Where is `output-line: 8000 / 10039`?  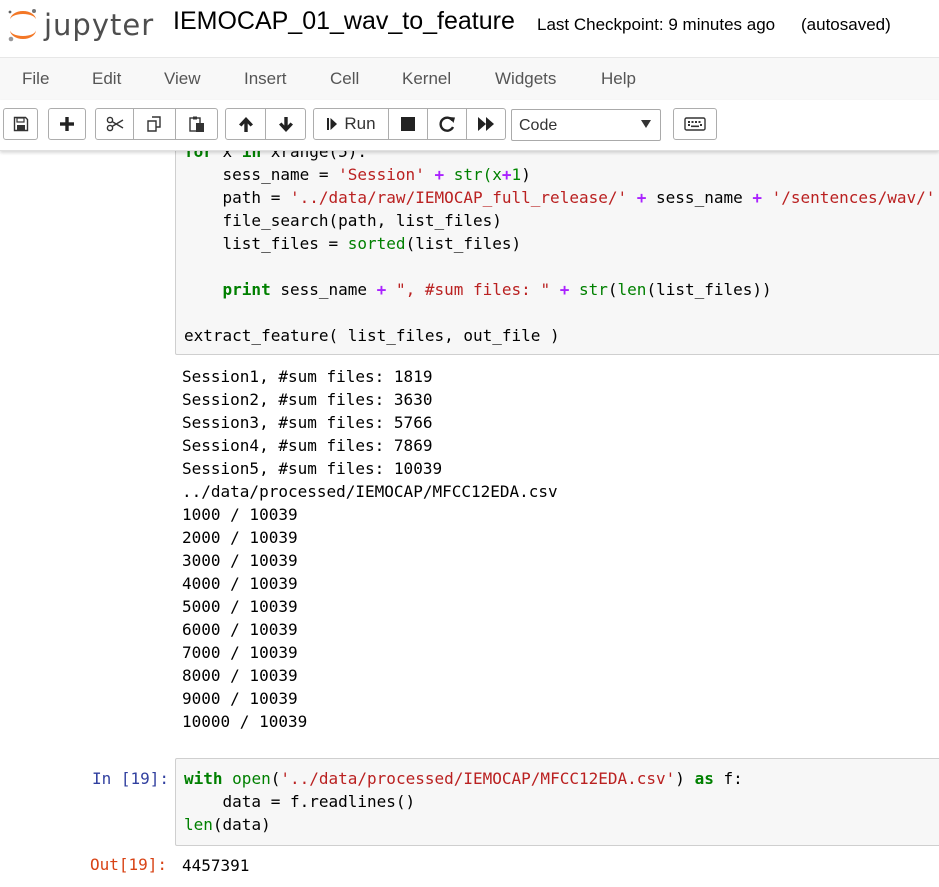
output-line: 8000 / 10039 is located at coordinates (240, 675).